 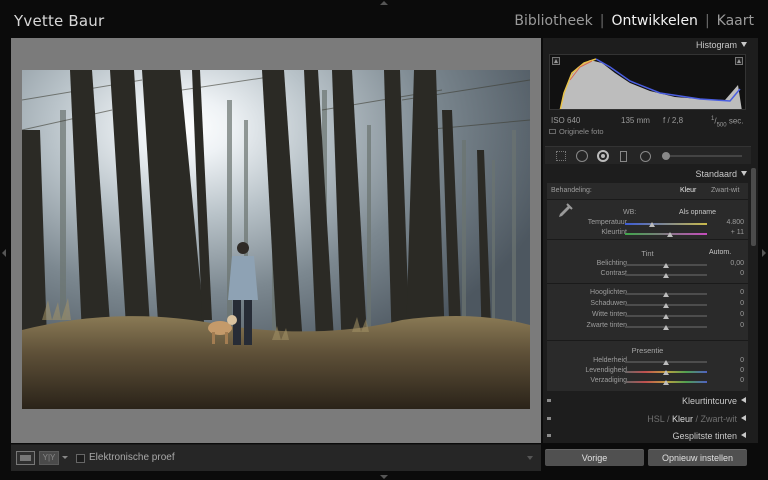 What do you see at coordinates (647, 350) in the screenshot?
I see `presence-title: Presentie` at bounding box center [647, 350].